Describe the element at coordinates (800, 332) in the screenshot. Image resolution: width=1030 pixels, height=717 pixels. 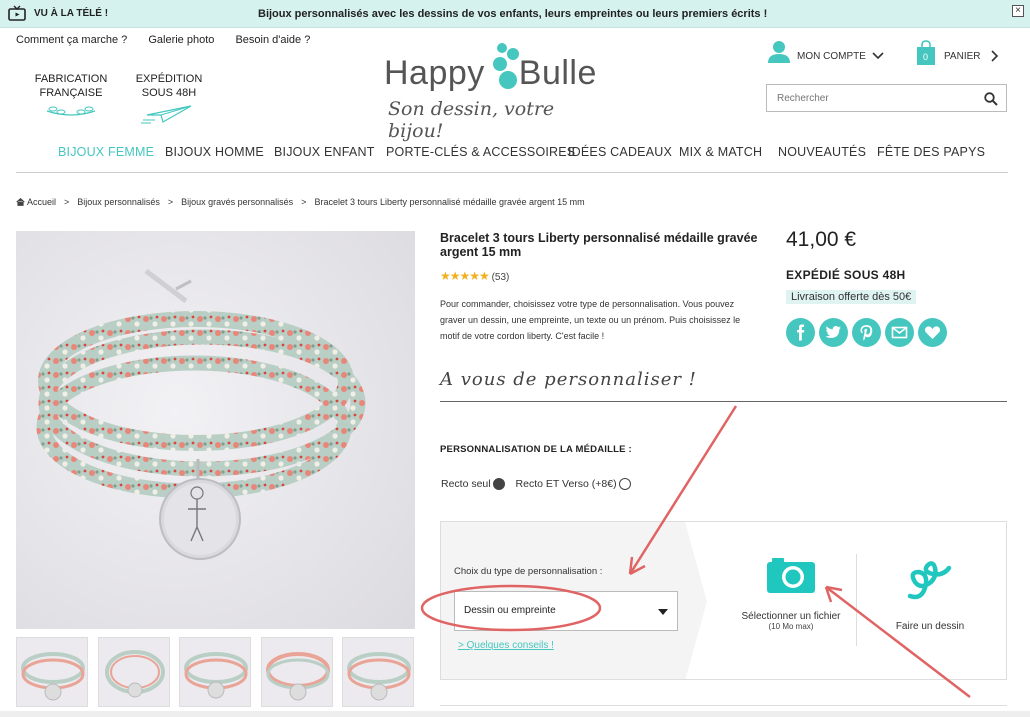
I see `facebook-icon` at that location.